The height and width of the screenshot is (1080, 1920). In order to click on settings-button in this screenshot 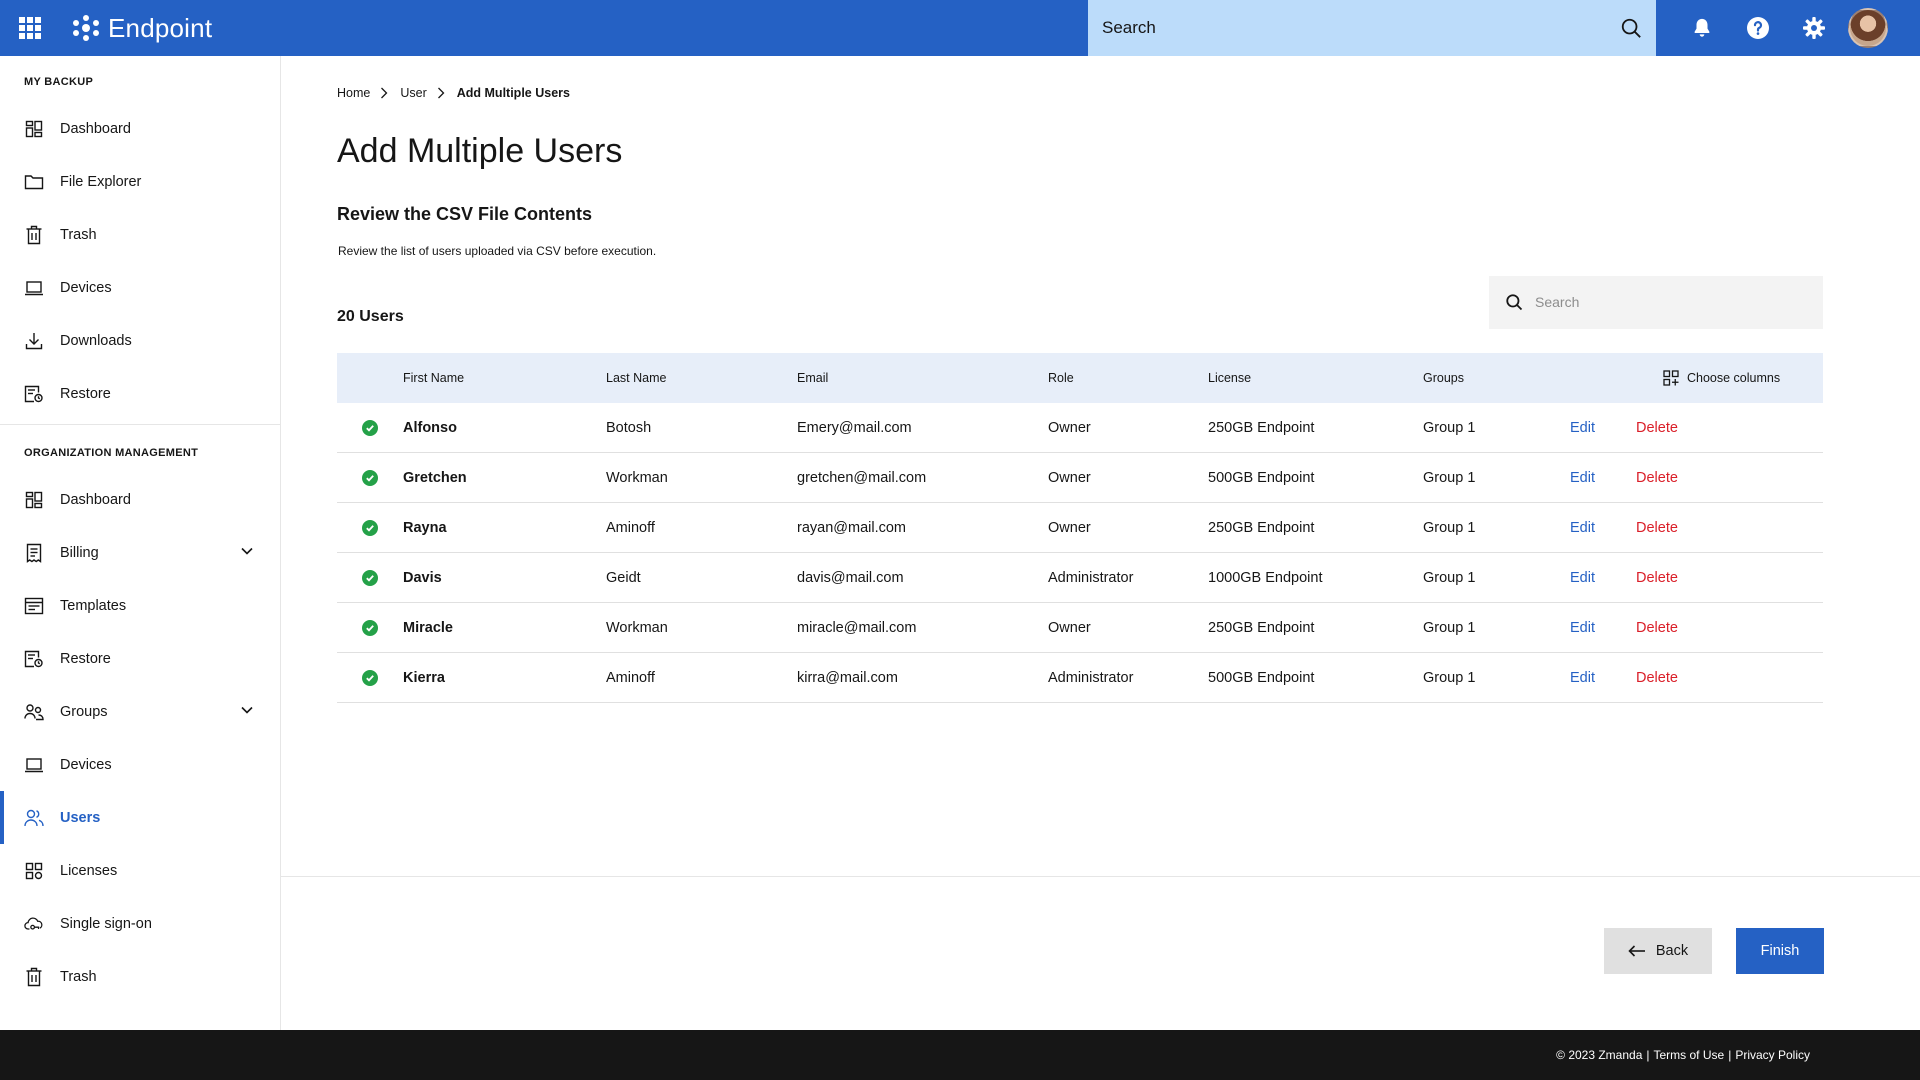, I will do `click(1814, 28)`.